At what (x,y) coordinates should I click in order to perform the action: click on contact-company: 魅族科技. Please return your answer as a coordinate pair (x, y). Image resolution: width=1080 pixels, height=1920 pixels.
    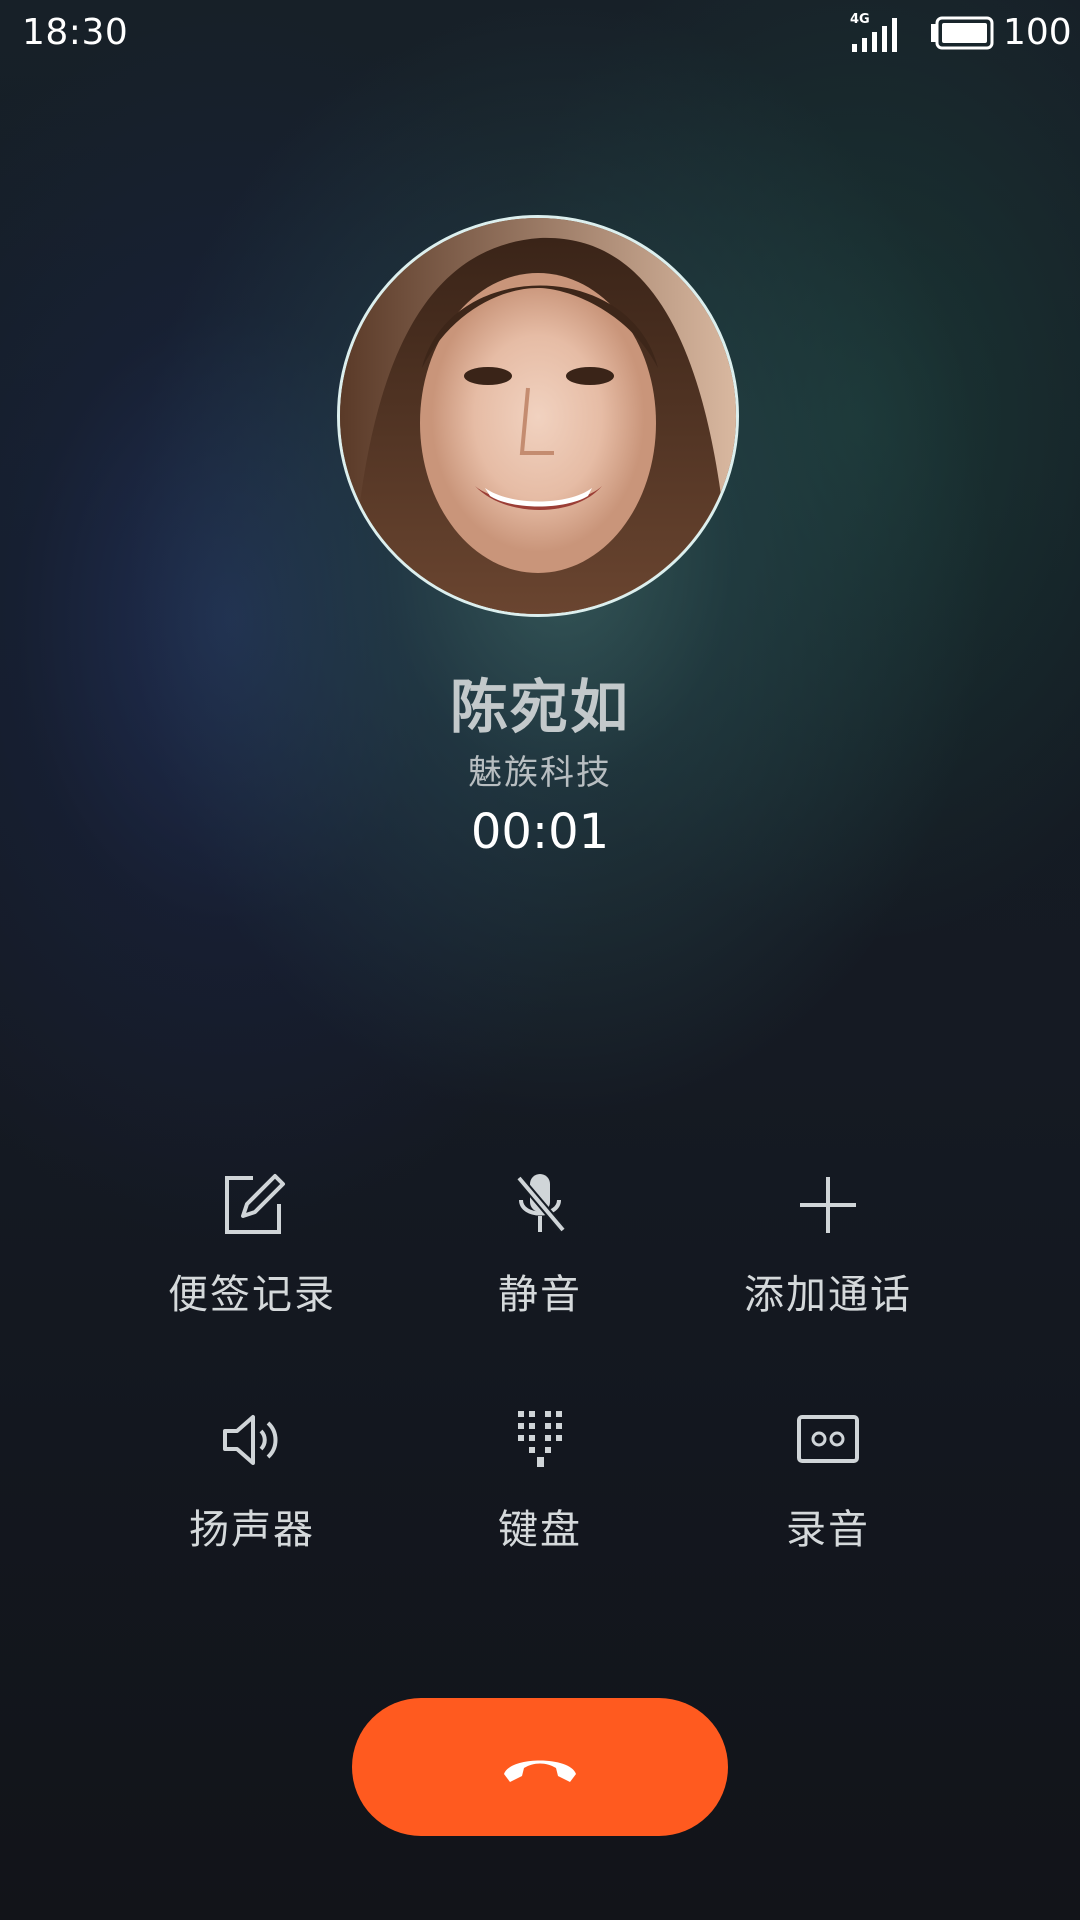
    Looking at the image, I should click on (540, 773).